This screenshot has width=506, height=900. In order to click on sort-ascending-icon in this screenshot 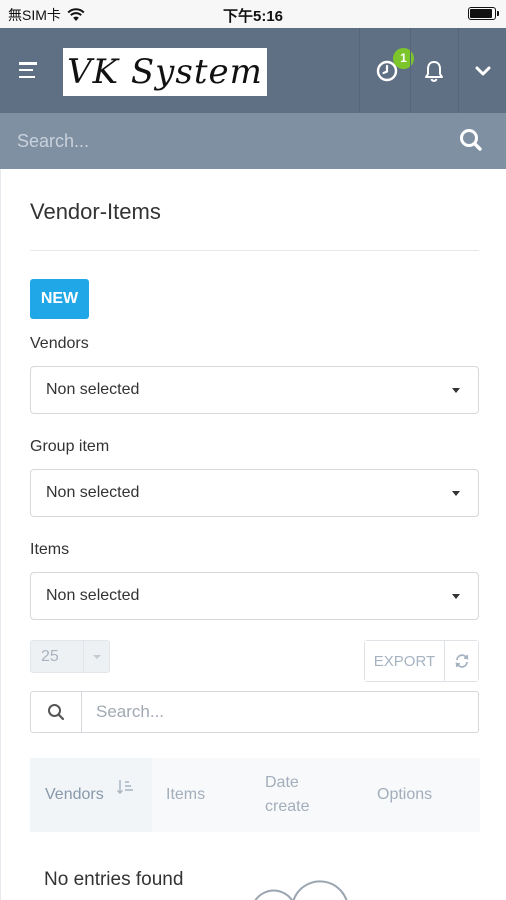, I will do `click(124, 787)`.